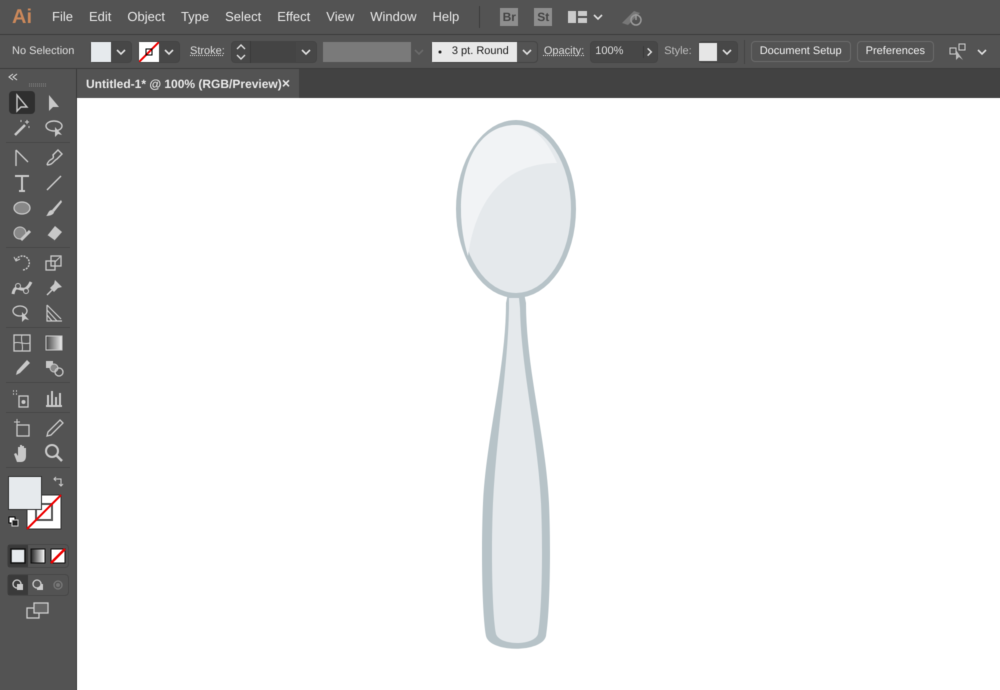 This screenshot has height=690, width=1000. I want to click on draw-normal-icon, so click(18, 585).